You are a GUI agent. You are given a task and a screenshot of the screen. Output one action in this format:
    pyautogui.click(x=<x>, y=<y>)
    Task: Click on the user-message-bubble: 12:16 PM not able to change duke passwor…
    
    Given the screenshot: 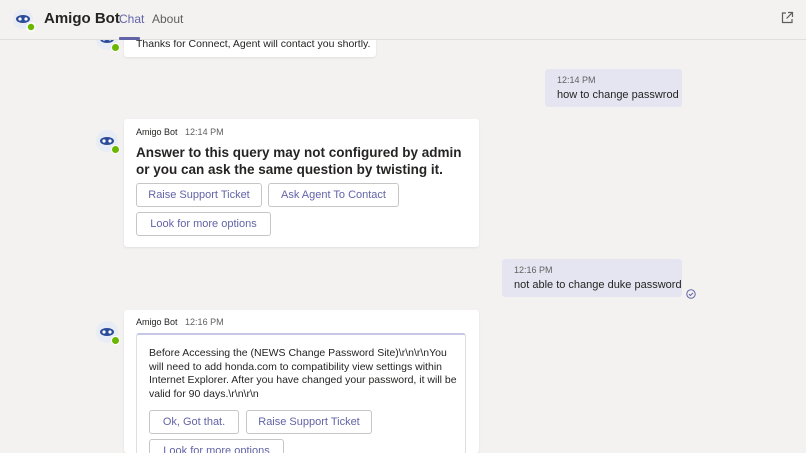 What is the action you would take?
    pyautogui.click(x=592, y=278)
    